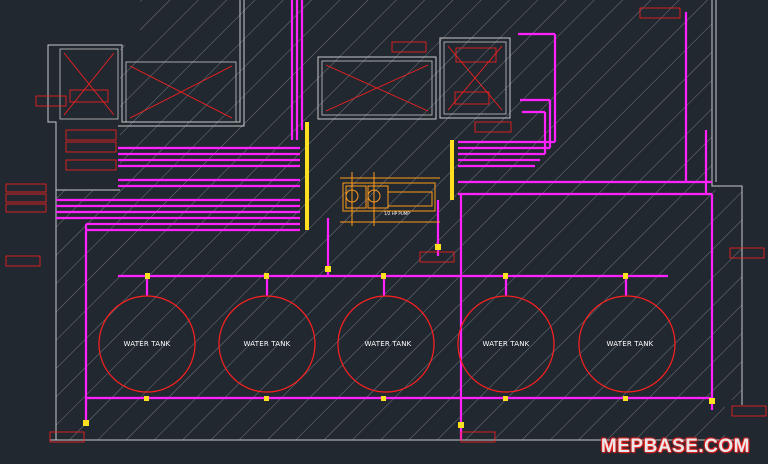 Image resolution: width=768 pixels, height=464 pixels. What do you see at coordinates (506, 344) in the screenshot?
I see `tank-label-4: WATER TANK` at bounding box center [506, 344].